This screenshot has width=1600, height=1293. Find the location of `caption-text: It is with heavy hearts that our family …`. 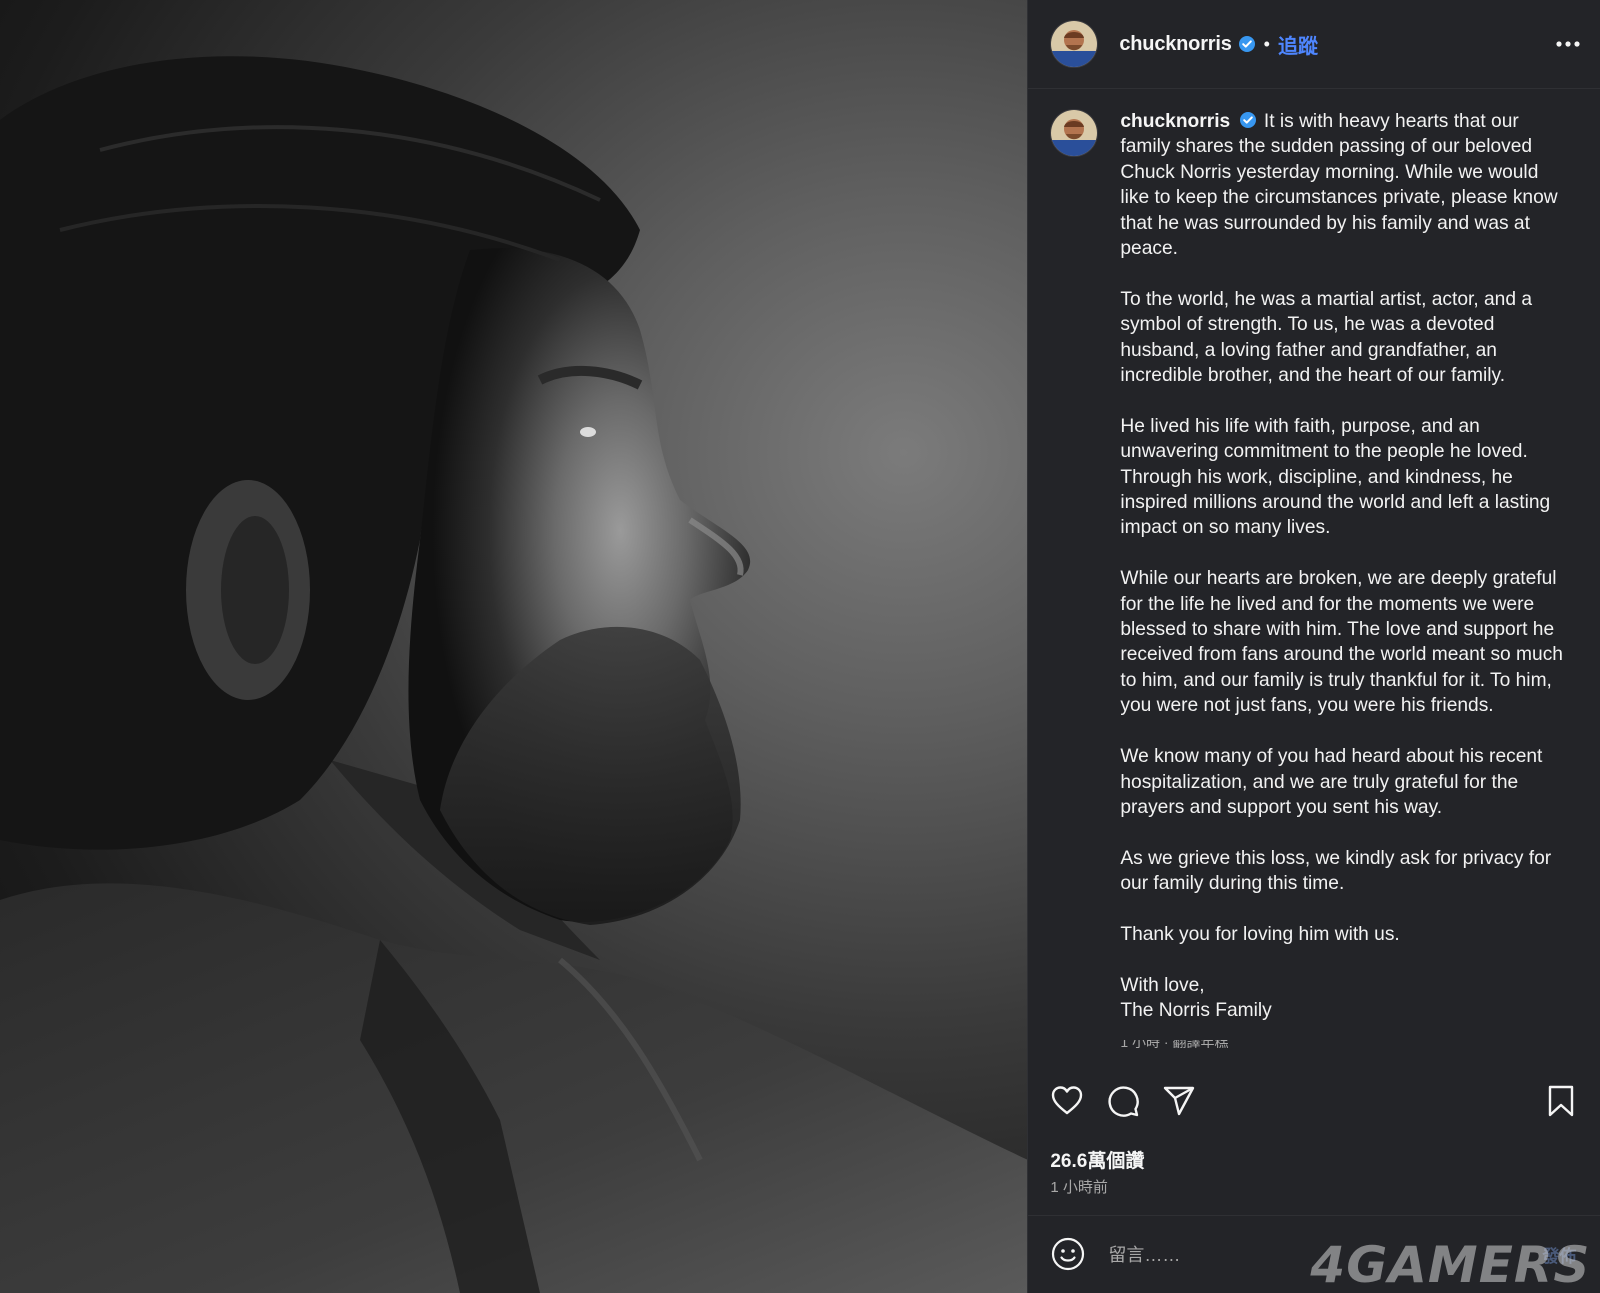

caption-text: It is with heavy hearts that our family … is located at coordinates (1339, 185).